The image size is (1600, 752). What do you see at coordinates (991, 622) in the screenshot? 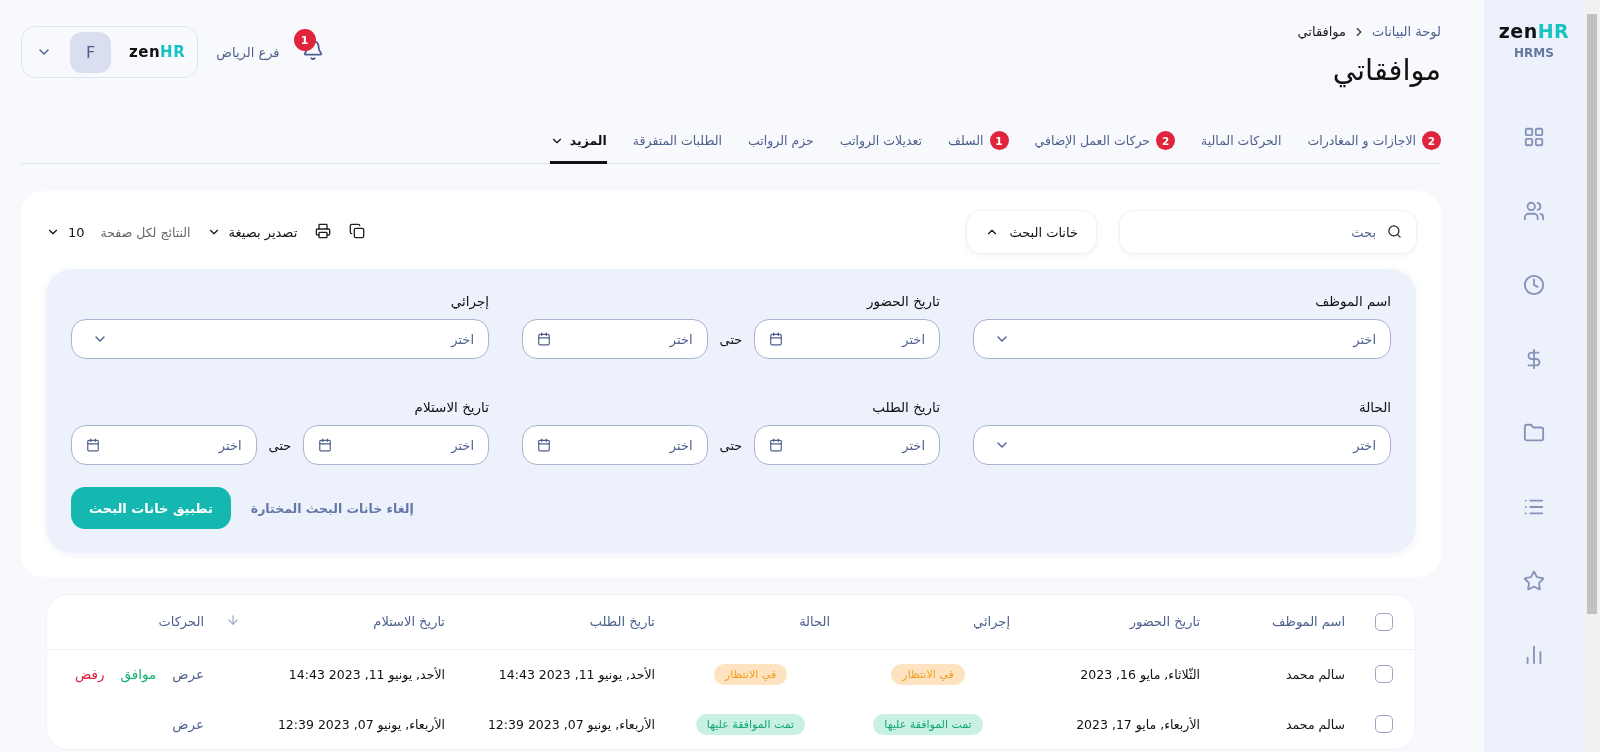
I see `column-header: إجرائي` at bounding box center [991, 622].